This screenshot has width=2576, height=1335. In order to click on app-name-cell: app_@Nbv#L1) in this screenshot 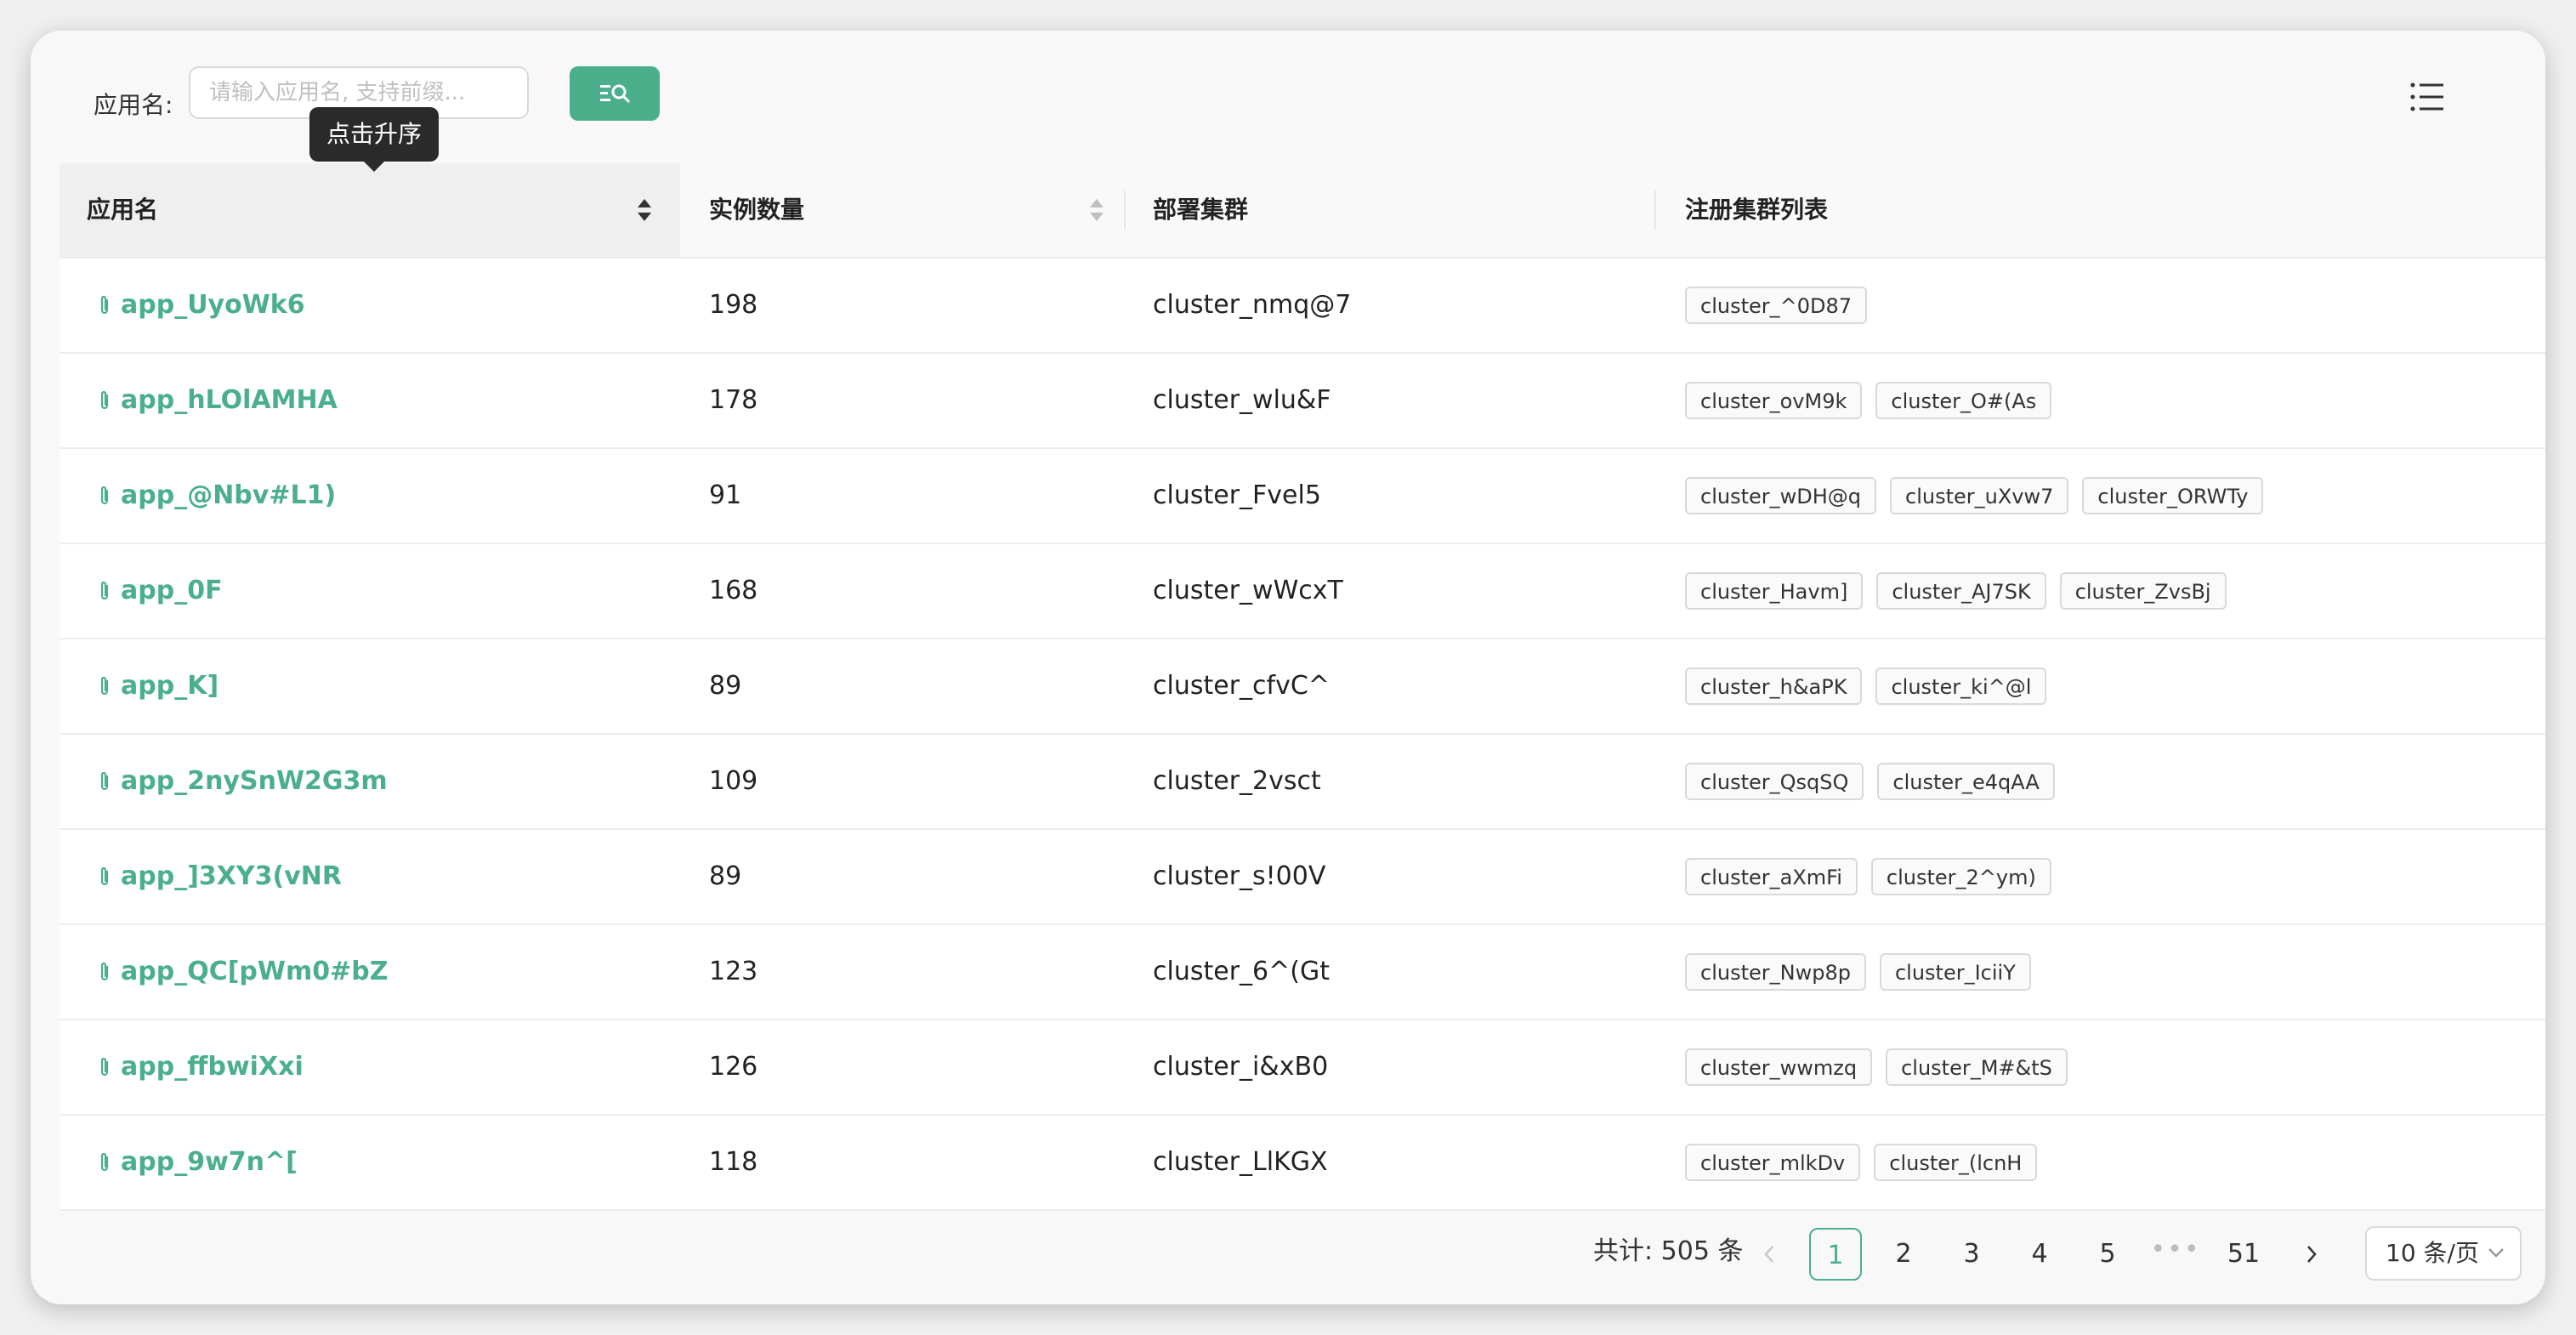, I will do `click(217, 496)`.